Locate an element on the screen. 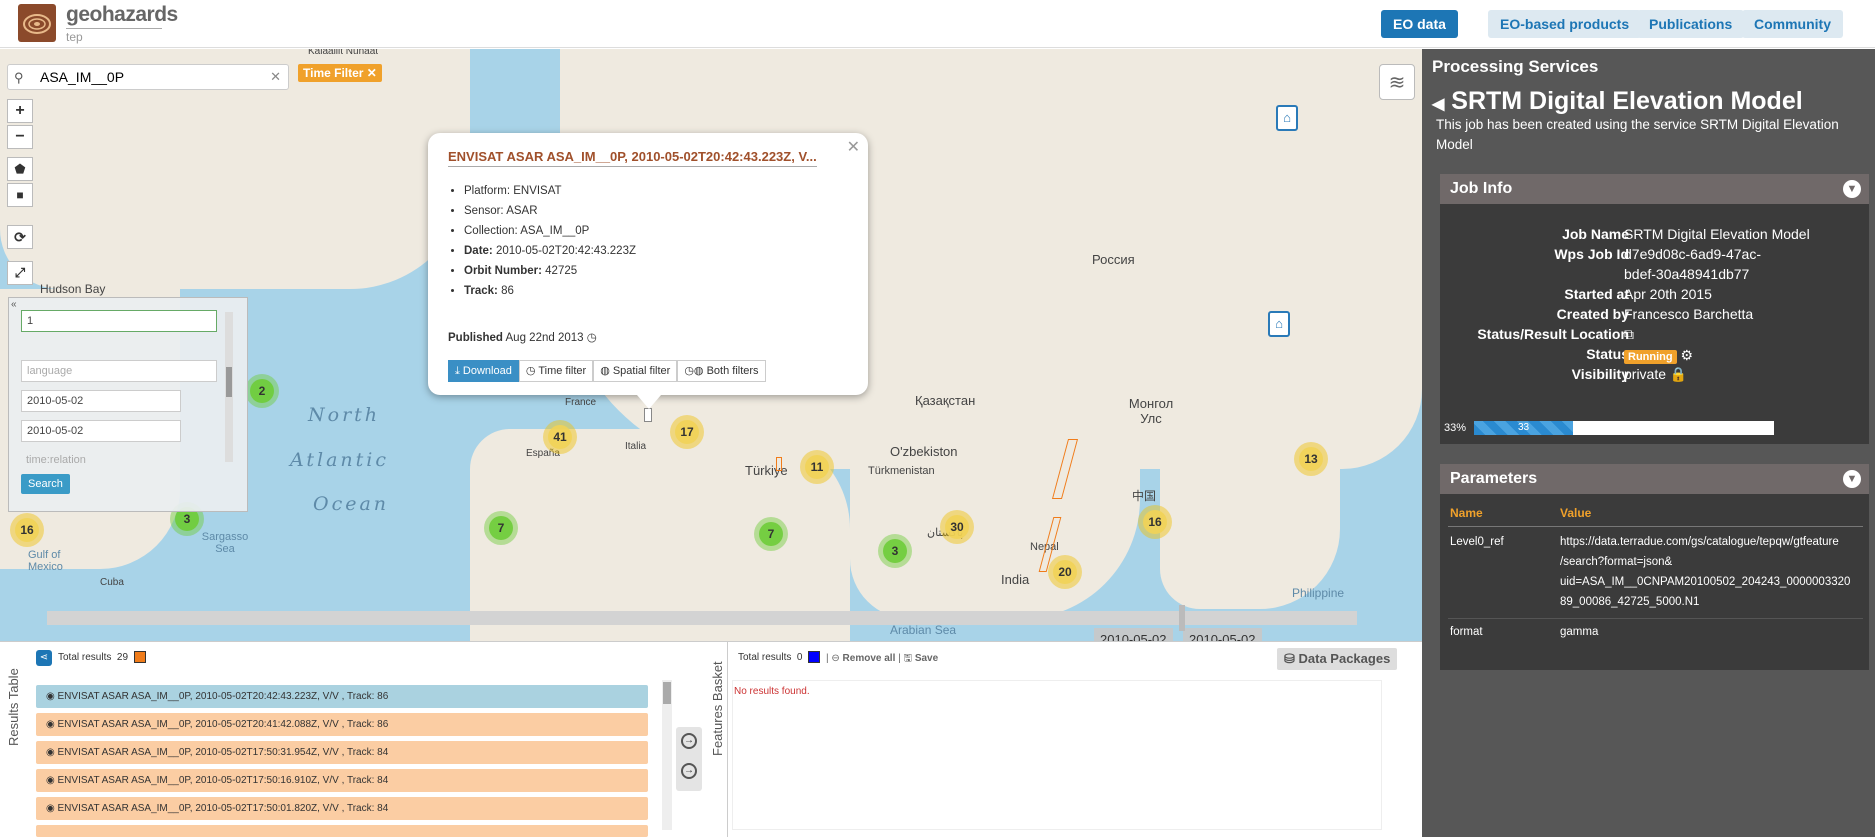 The image size is (1875, 837). created-label: Created by is located at coordinates (1592, 314).